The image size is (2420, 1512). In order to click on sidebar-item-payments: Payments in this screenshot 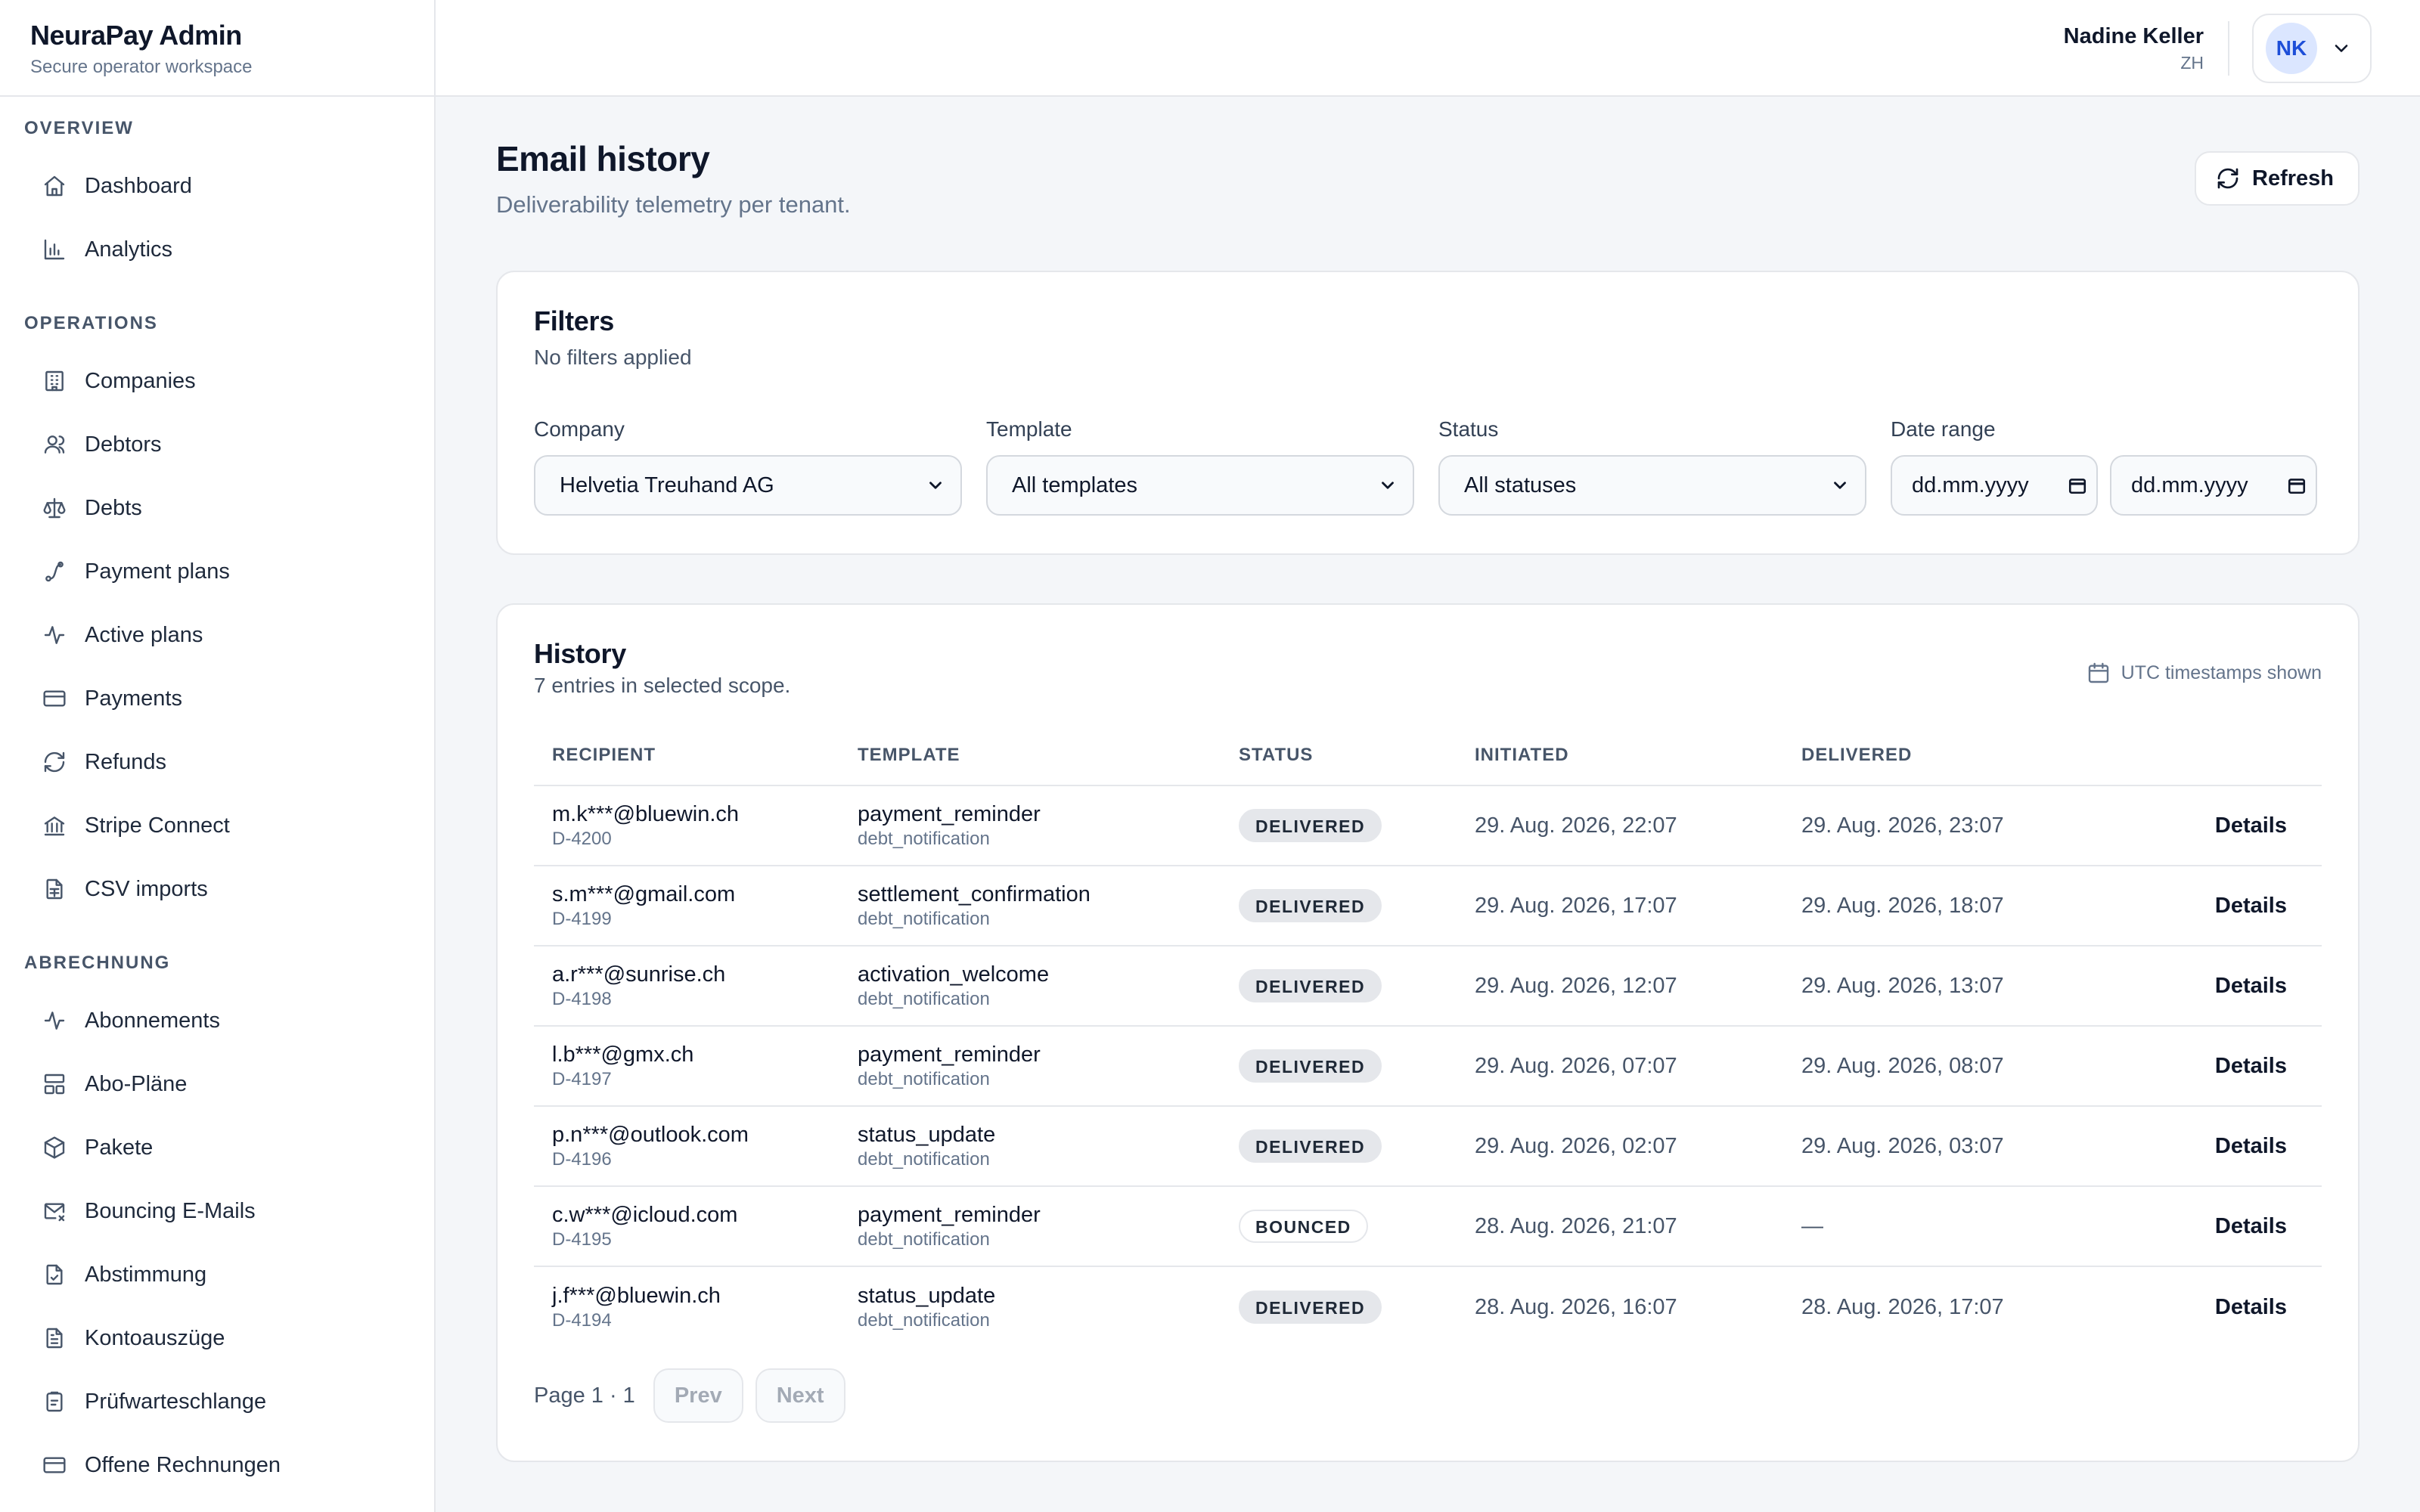, I will do `click(217, 698)`.